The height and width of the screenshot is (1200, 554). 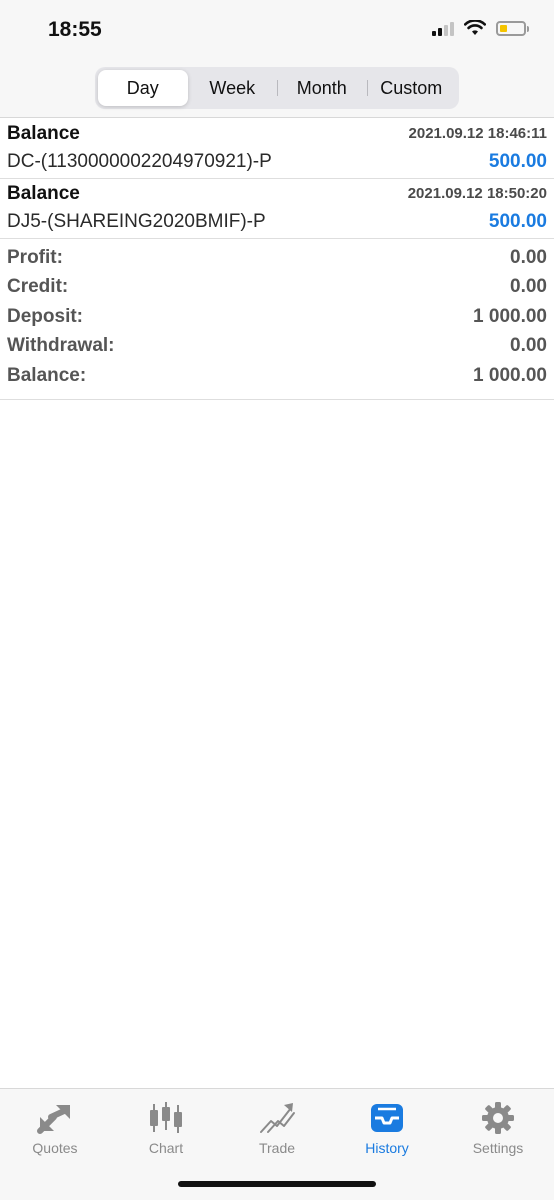 I want to click on summary-label: Balance:, so click(x=47, y=375).